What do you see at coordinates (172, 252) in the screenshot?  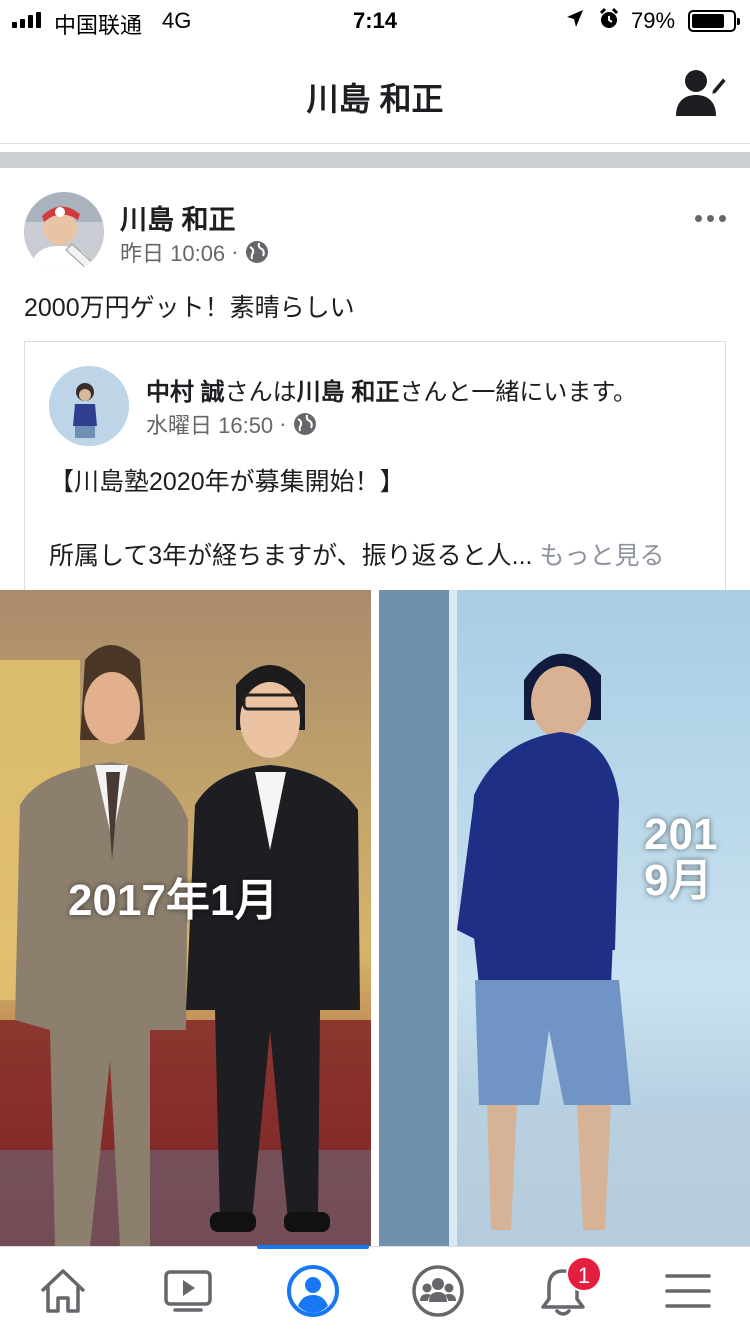 I see `post-timestamp: 昨日 10:06` at bounding box center [172, 252].